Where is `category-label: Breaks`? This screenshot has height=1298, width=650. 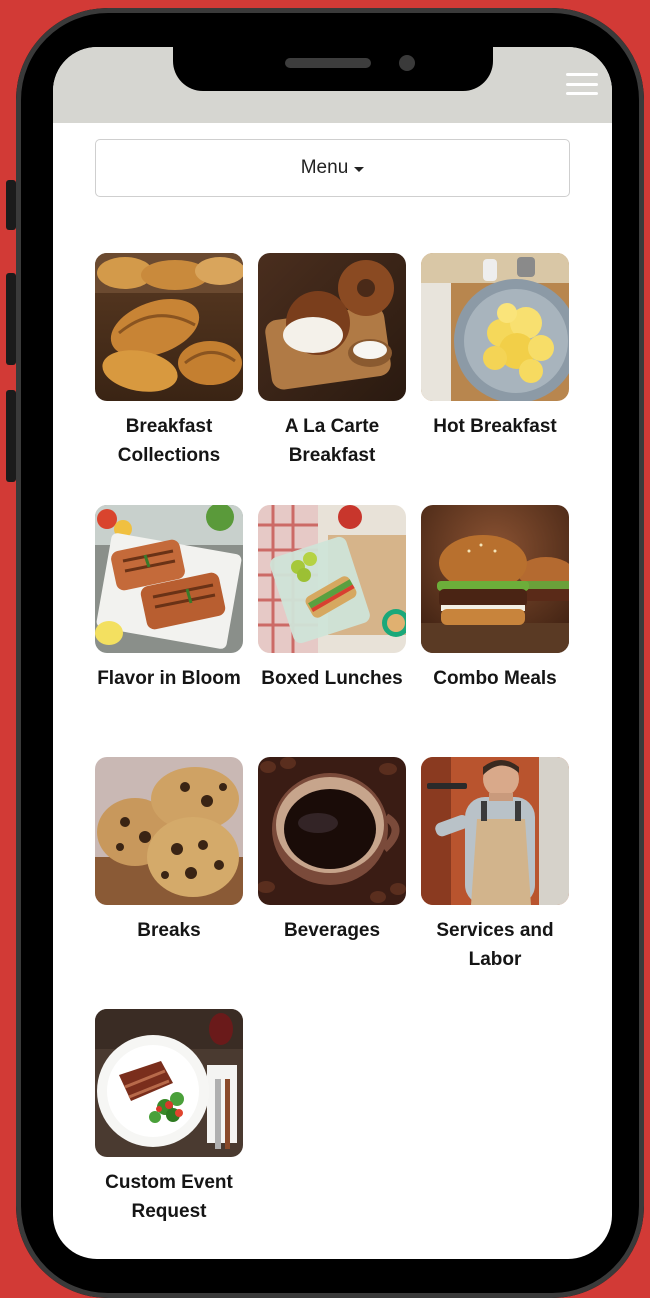
category-label: Breaks is located at coordinates (169, 930).